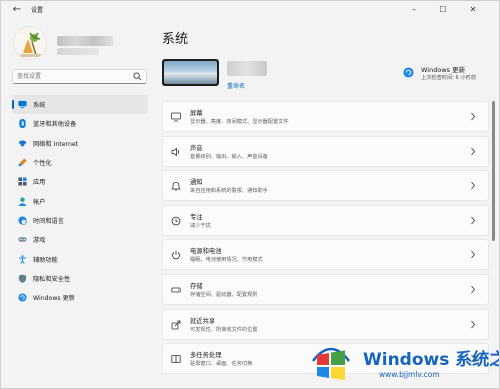  I want to click on card-subtitle: 存储空间、驱动器、配置规则, so click(224, 294).